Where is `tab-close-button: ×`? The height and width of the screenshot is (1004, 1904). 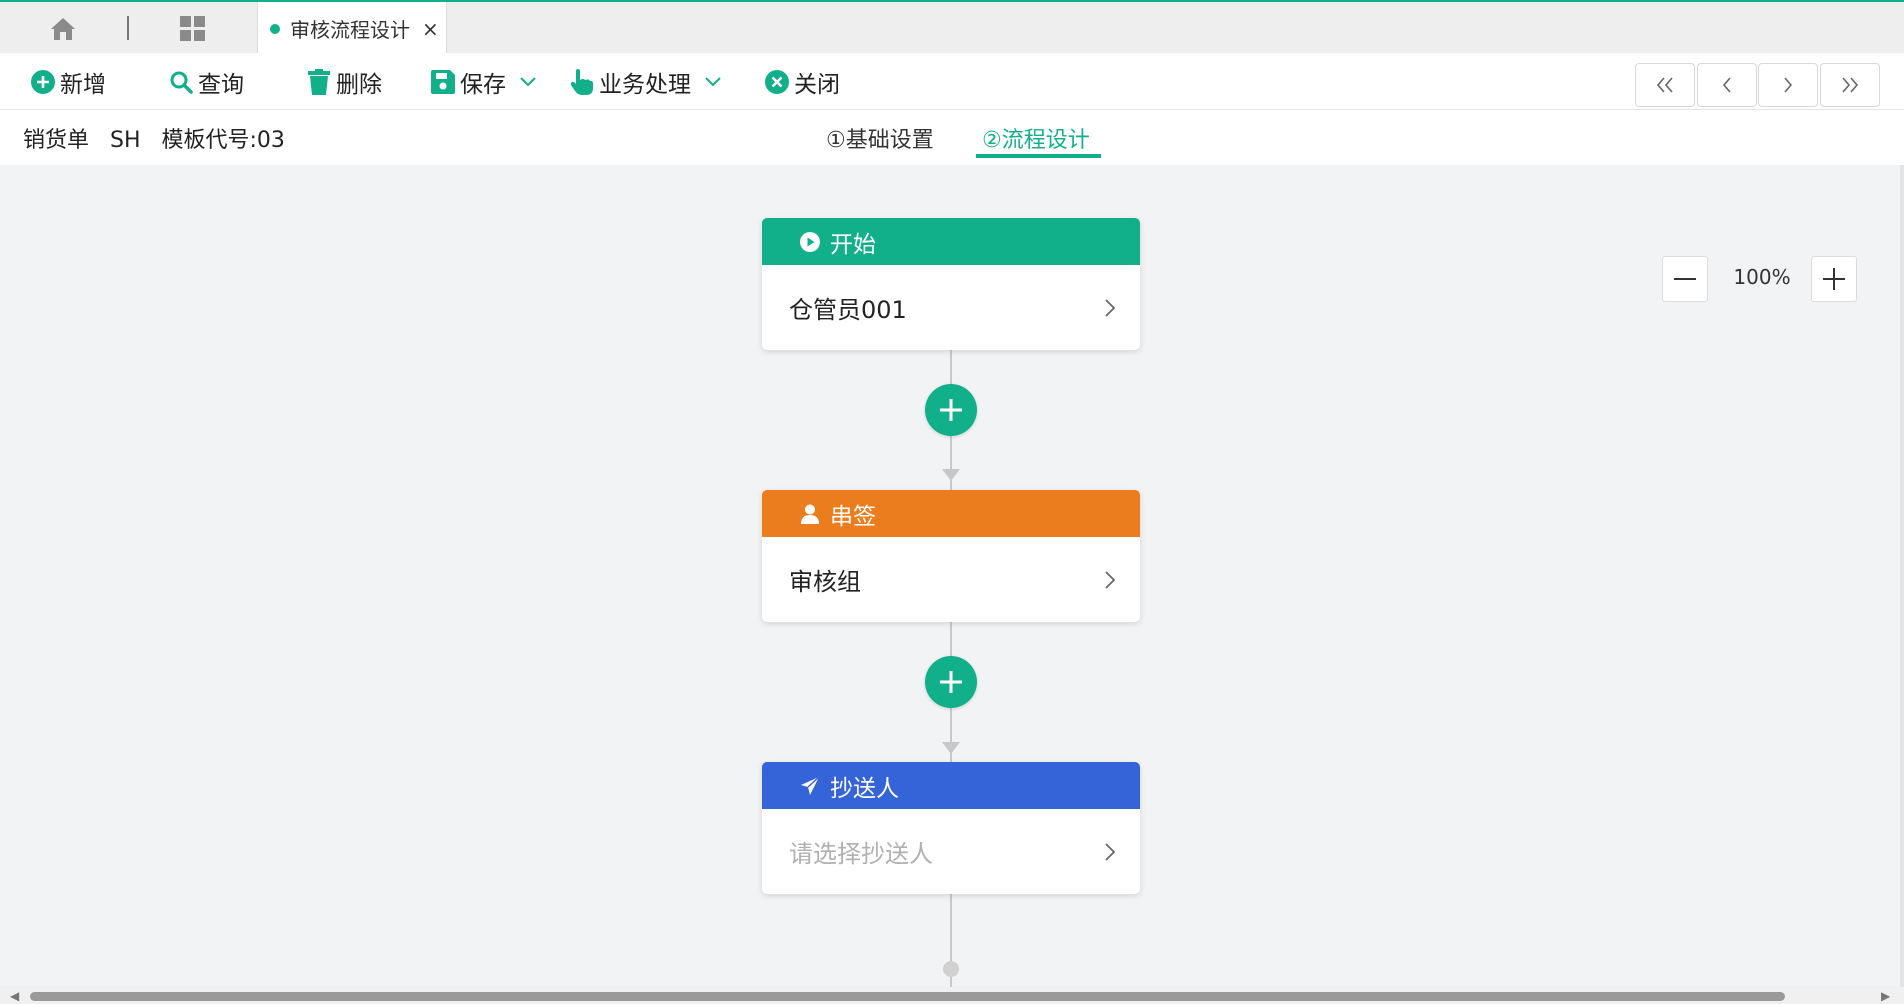 tab-close-button: × is located at coordinates (430, 29).